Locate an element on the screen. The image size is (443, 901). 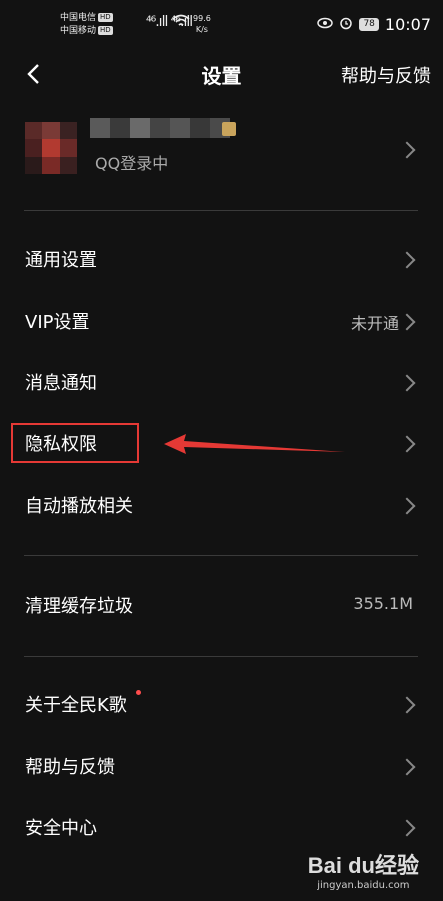
new-dot-badge is located at coordinates (138, 692).